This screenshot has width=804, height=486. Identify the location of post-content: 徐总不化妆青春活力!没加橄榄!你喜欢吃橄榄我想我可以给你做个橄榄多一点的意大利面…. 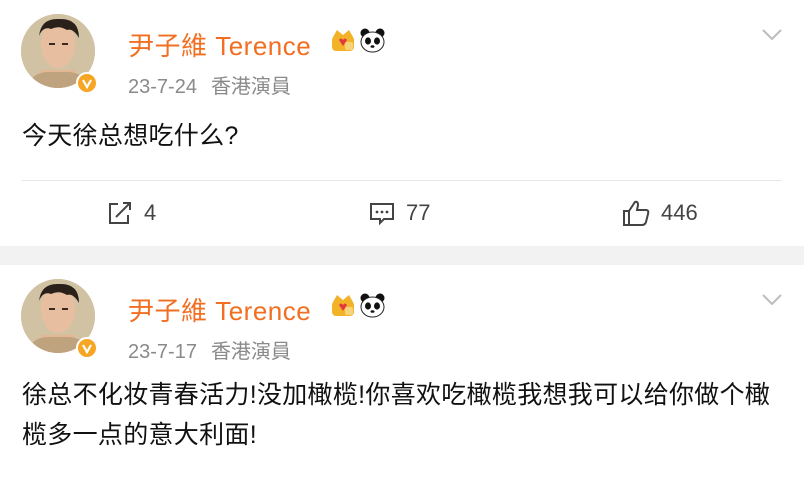
(396, 415).